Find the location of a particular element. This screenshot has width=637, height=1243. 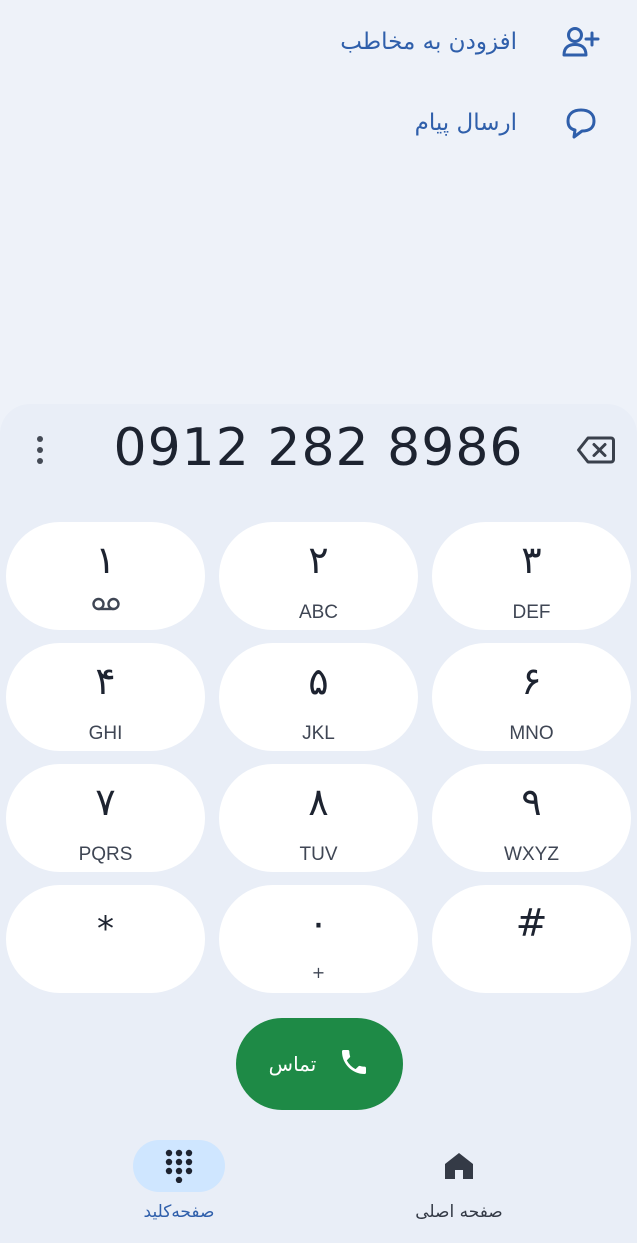

key-letters: WXYZ is located at coordinates (531, 854).